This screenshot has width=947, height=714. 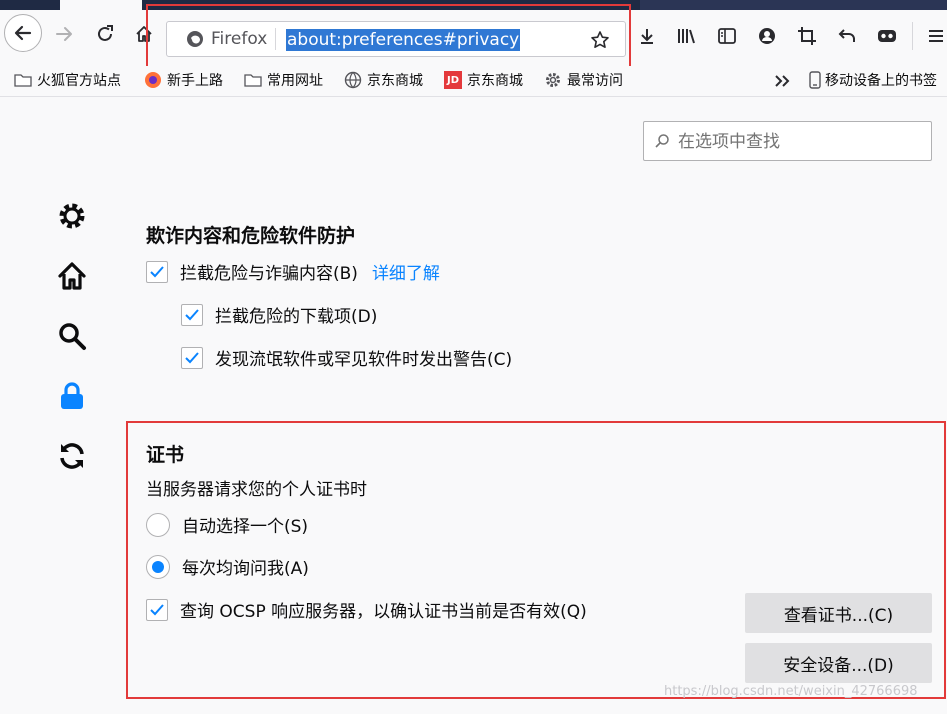 What do you see at coordinates (353, 80) in the screenshot?
I see `globe-icon` at bounding box center [353, 80].